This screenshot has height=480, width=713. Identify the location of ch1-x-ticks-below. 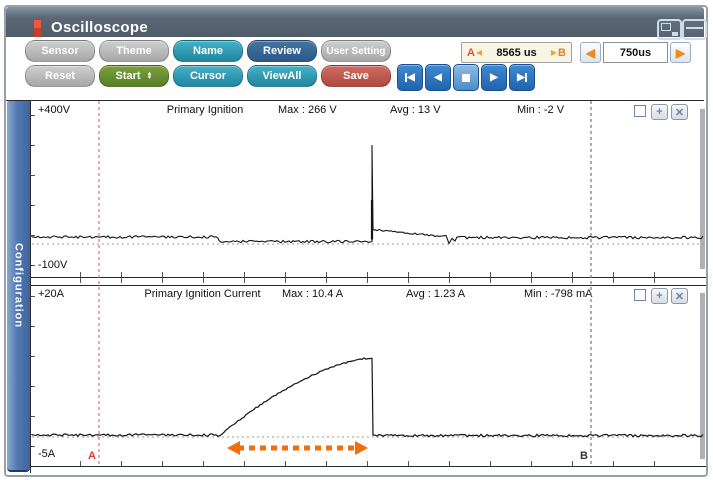
(380, 280).